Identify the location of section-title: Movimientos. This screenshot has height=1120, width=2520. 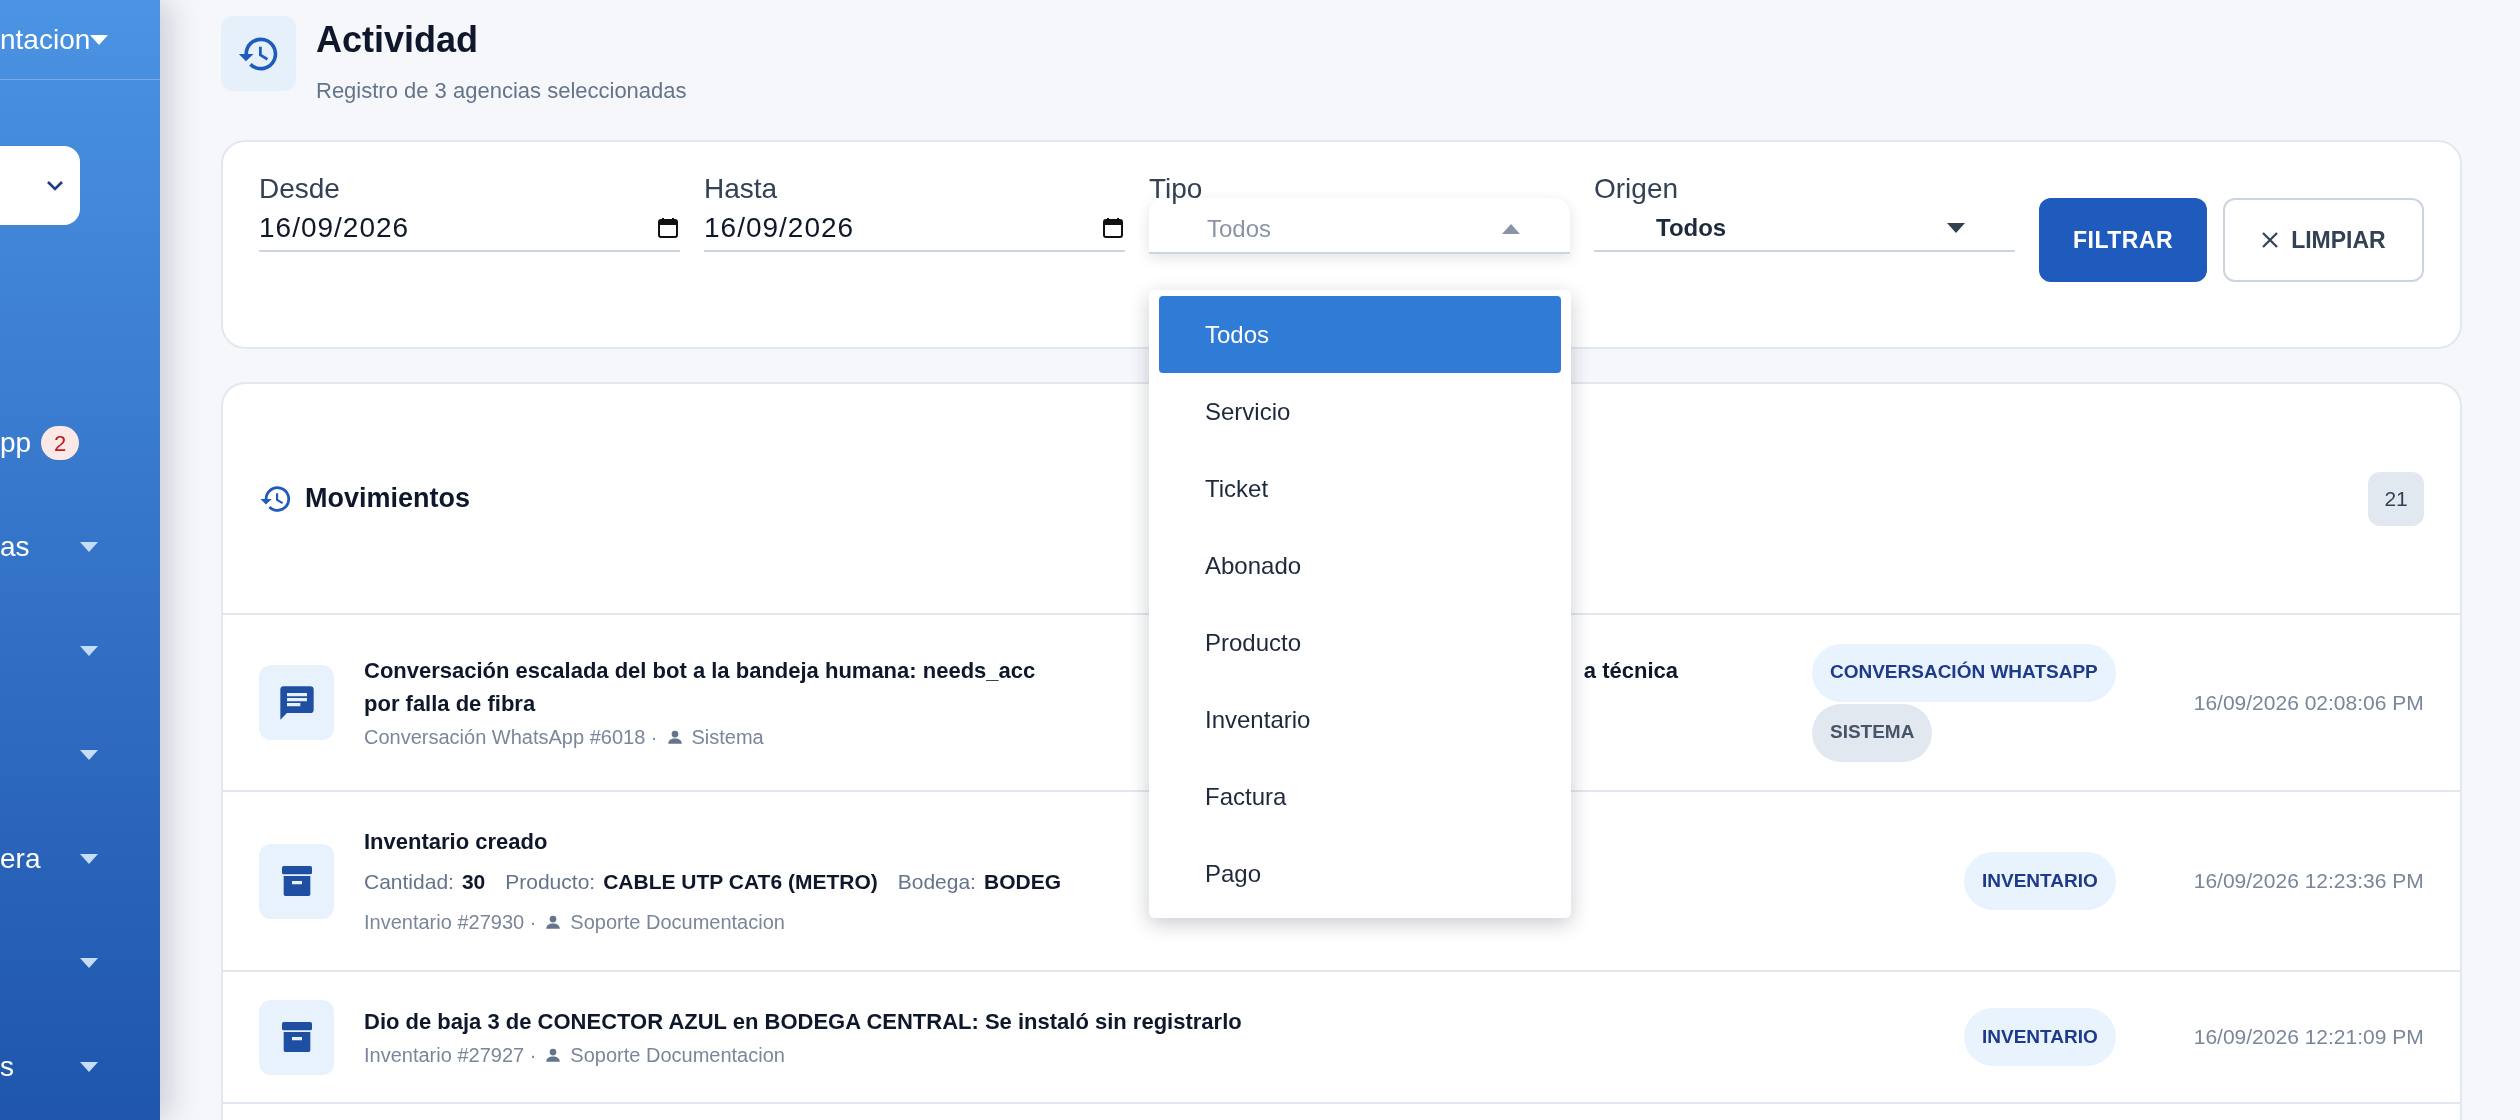
(388, 499).